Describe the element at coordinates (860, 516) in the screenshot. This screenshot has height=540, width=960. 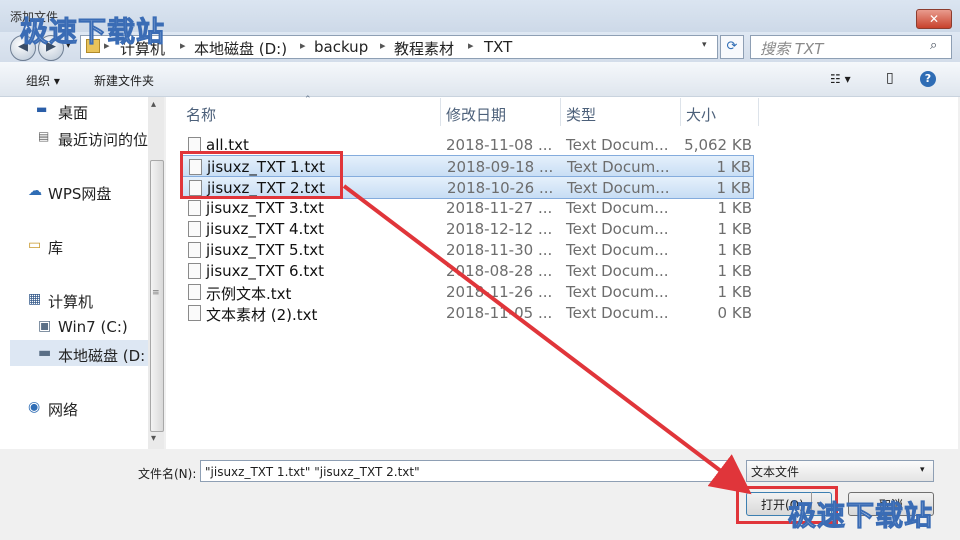
I see `watermark-bottom: 极速下载站` at that location.